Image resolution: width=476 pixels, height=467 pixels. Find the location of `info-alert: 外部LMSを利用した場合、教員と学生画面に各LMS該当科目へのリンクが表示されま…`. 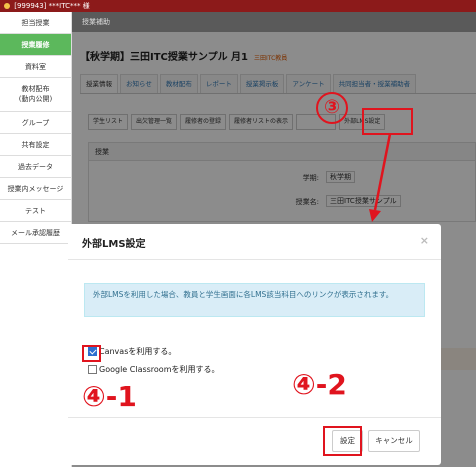

info-alert: 外部LMSを利用した場合、教員と学生画面に各LMS該当科目へのリンクが表示されま… is located at coordinates (254, 300).